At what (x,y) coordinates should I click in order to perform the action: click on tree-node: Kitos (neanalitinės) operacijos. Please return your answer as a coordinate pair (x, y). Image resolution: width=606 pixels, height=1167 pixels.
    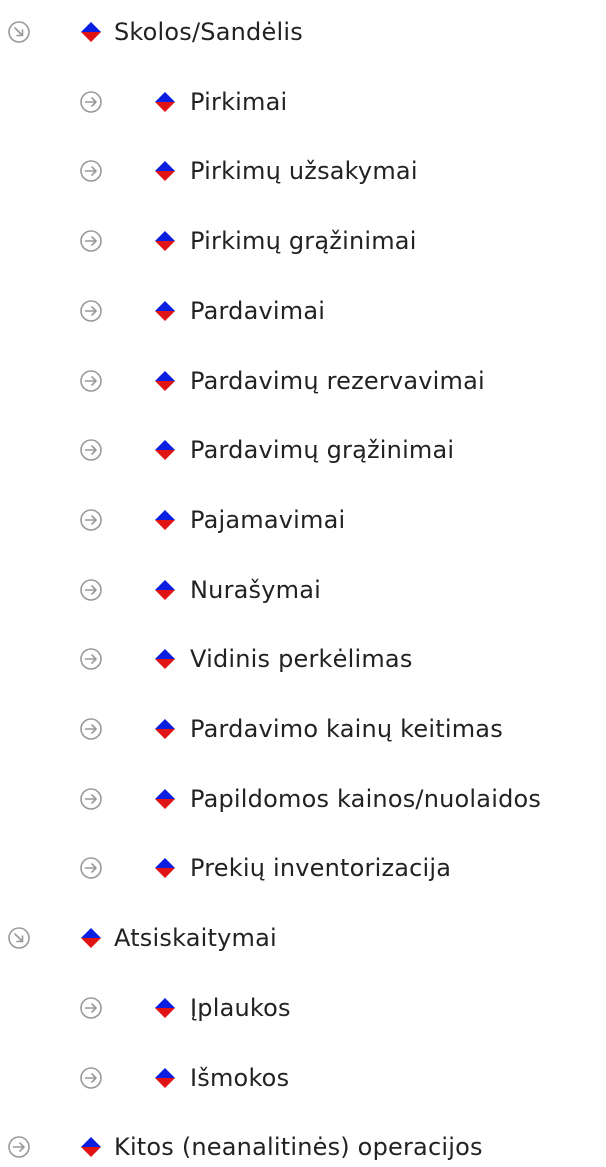
    Looking at the image, I should click on (244, 1147).